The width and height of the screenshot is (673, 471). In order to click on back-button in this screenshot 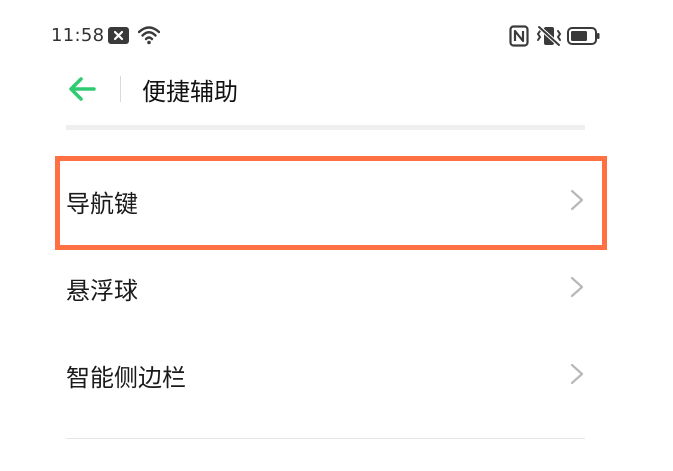, I will do `click(84, 89)`.